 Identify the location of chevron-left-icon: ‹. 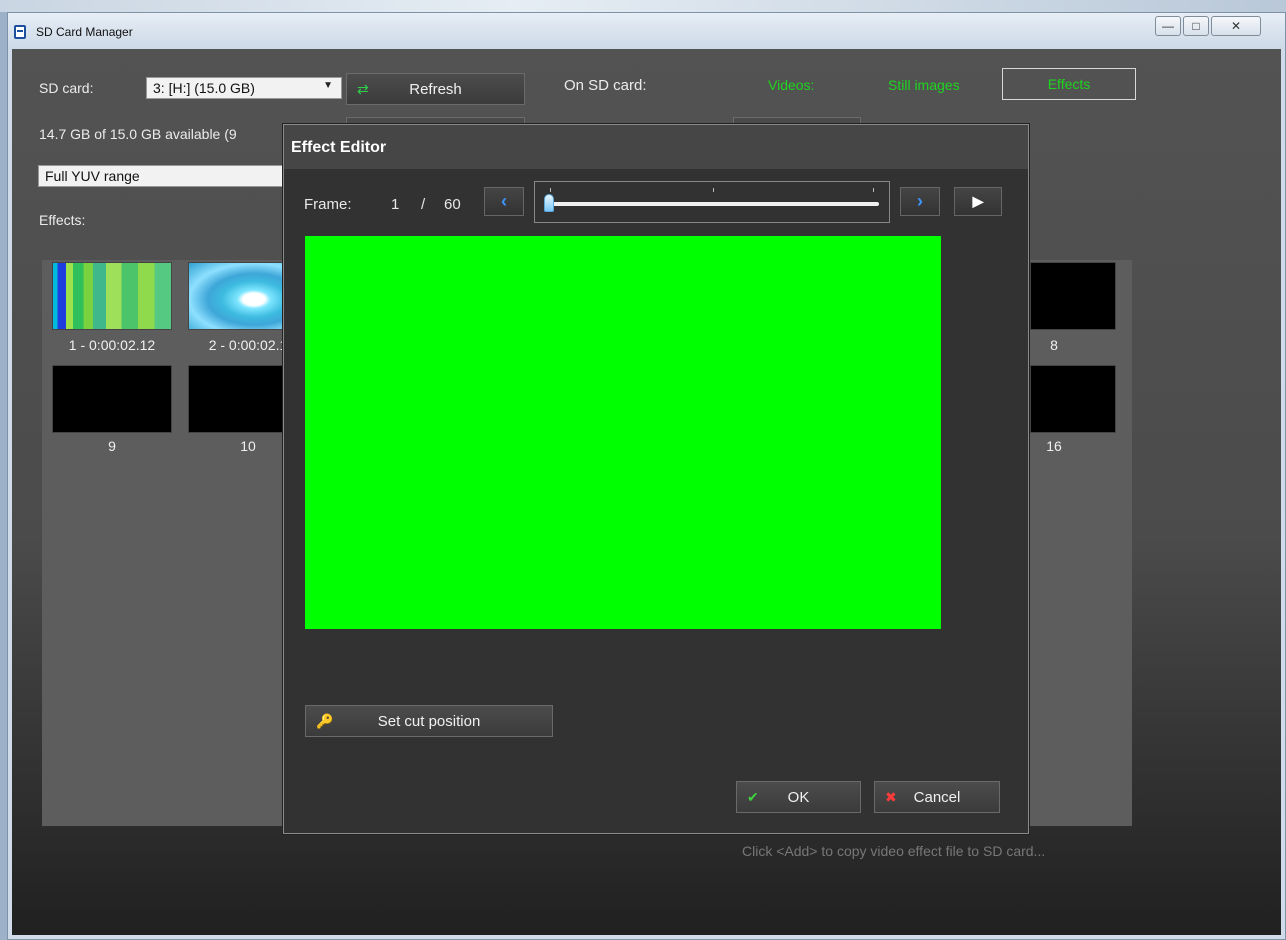
(504, 201).